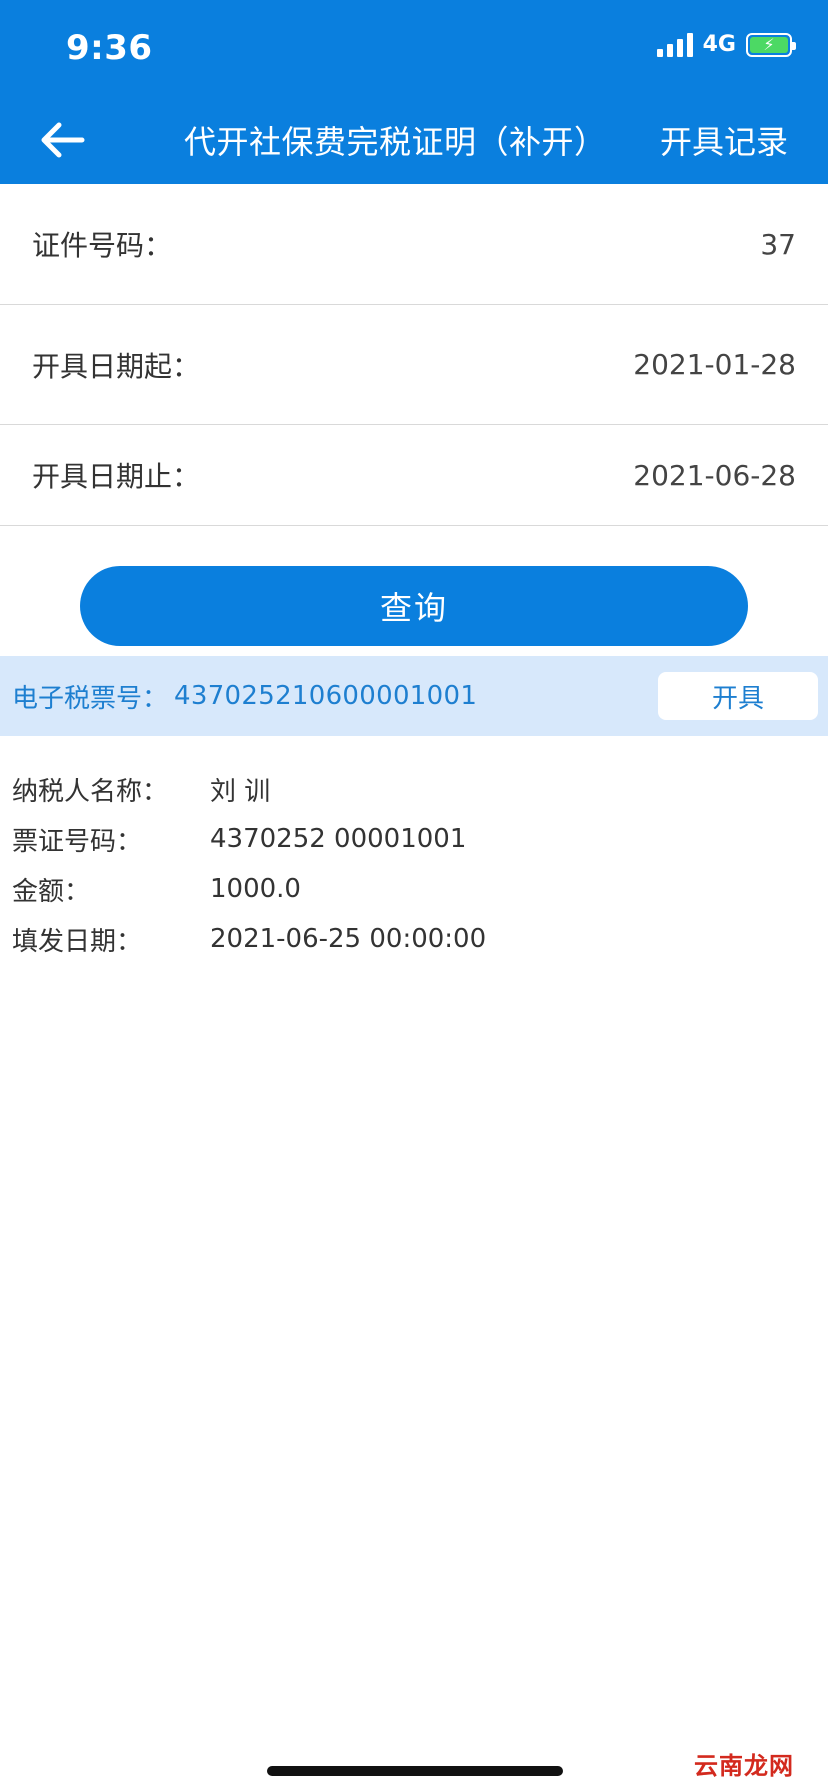 The width and height of the screenshot is (828, 1792). I want to click on issue-records-link: 开具记录, so click(724, 140).